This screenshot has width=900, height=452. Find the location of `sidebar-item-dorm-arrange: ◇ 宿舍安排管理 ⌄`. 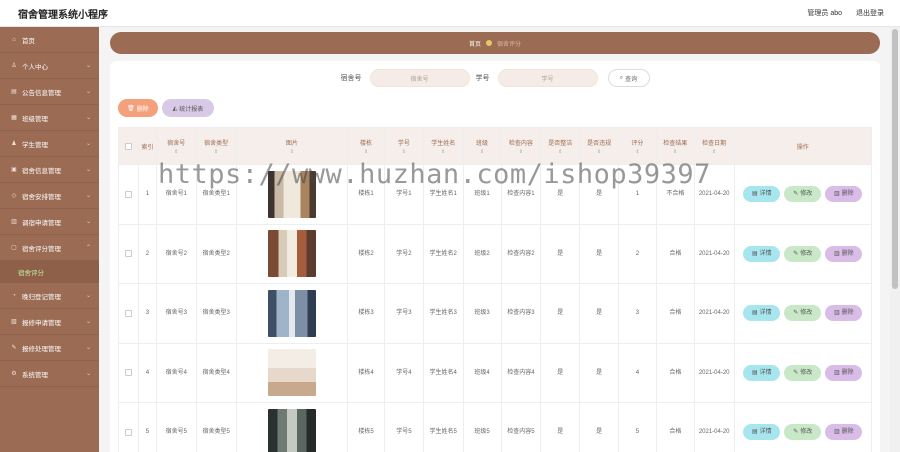

sidebar-item-dorm-arrange: ◇ 宿舍安排管理 ⌄ is located at coordinates (49, 196).